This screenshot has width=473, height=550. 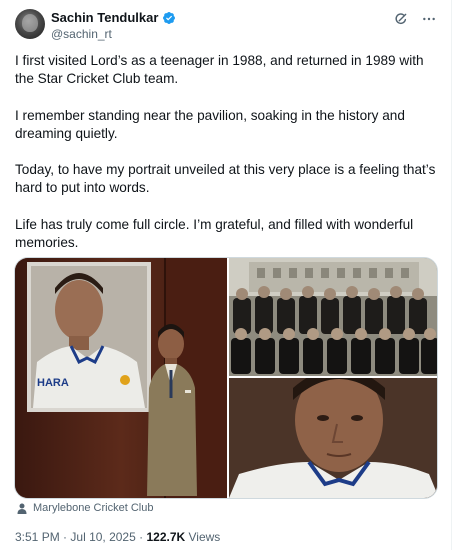 What do you see at coordinates (429, 19) in the screenshot?
I see `more-icon` at bounding box center [429, 19].